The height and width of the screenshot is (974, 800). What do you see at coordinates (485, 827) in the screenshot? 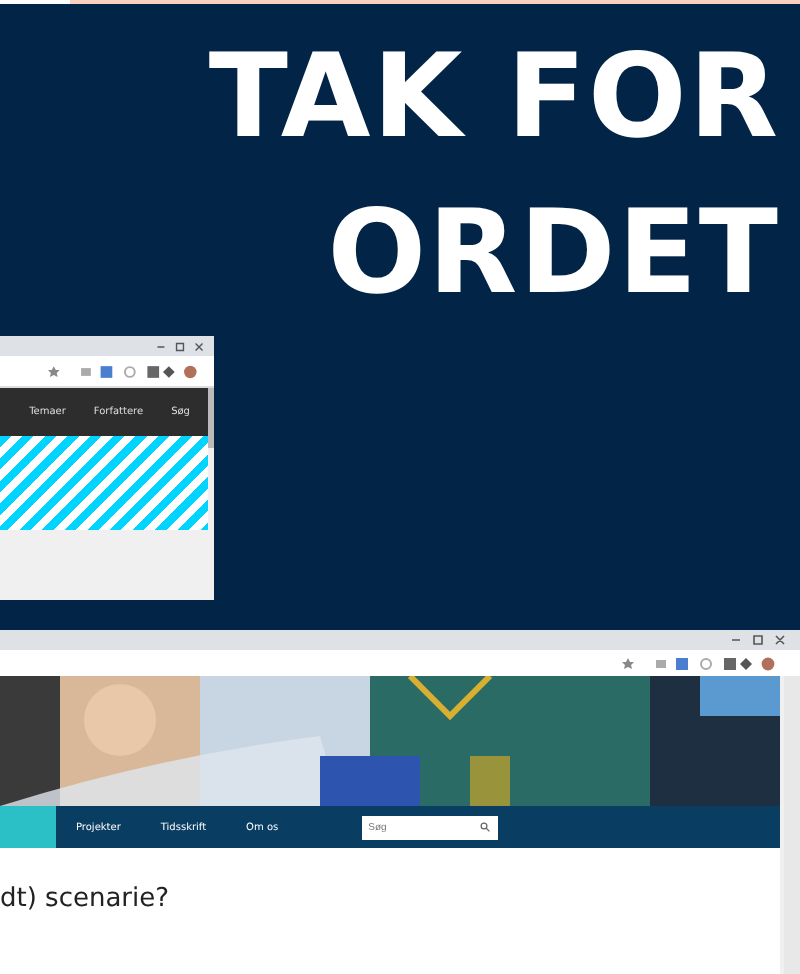
I see `search-icon` at bounding box center [485, 827].